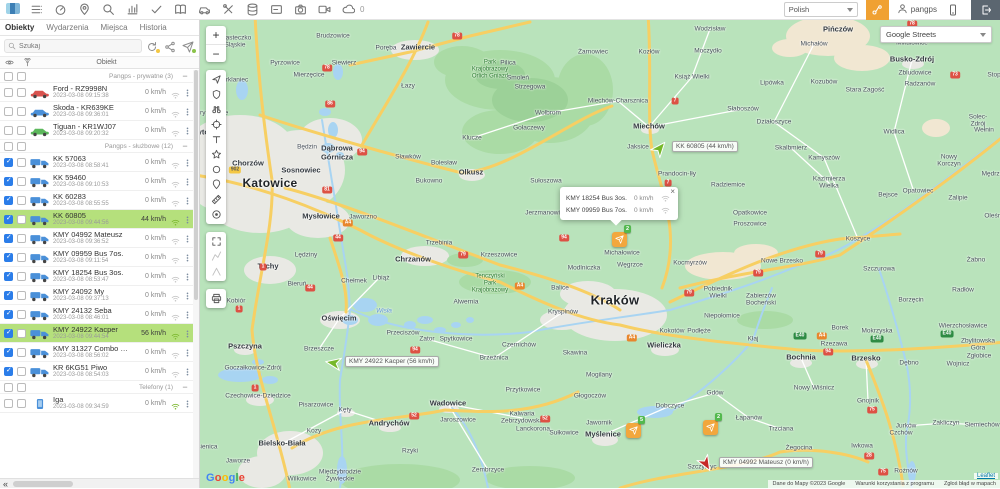 The image size is (1000, 489). Describe the element at coordinates (917, 9) in the screenshot. I see `user-menu: pangps` at that location.